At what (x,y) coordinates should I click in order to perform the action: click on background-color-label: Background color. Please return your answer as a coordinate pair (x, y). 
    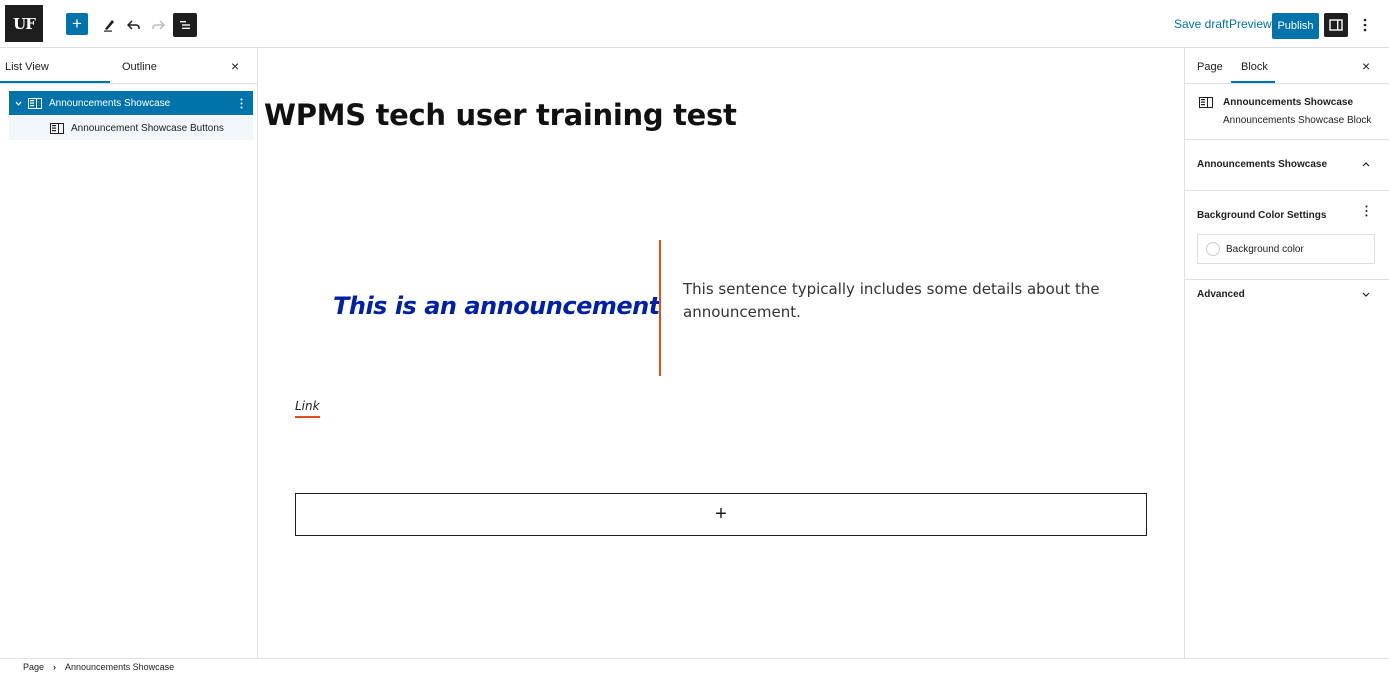
    Looking at the image, I should click on (1265, 249).